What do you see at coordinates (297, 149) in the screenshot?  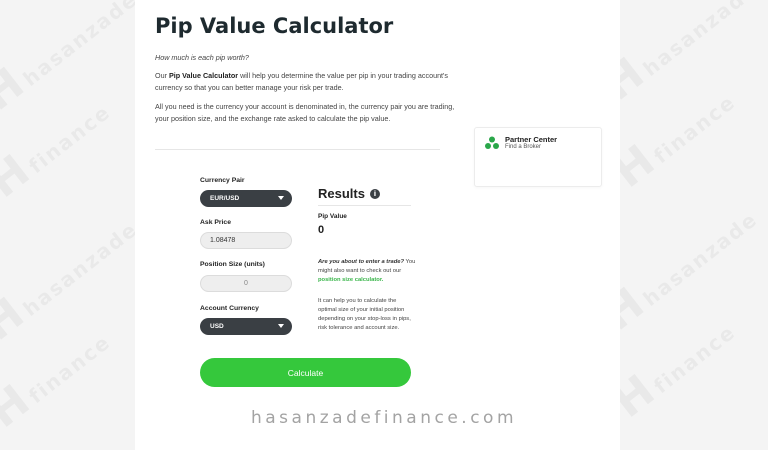 I see `section-divider` at bounding box center [297, 149].